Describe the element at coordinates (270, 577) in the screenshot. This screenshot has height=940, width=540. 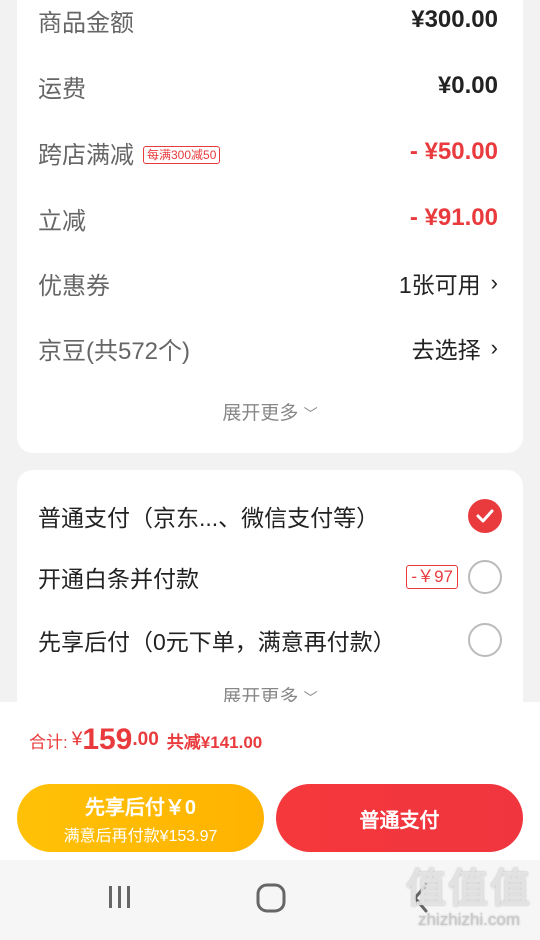
I see `payment-option-baitiao: 开通白条并付款 -￥97` at that location.